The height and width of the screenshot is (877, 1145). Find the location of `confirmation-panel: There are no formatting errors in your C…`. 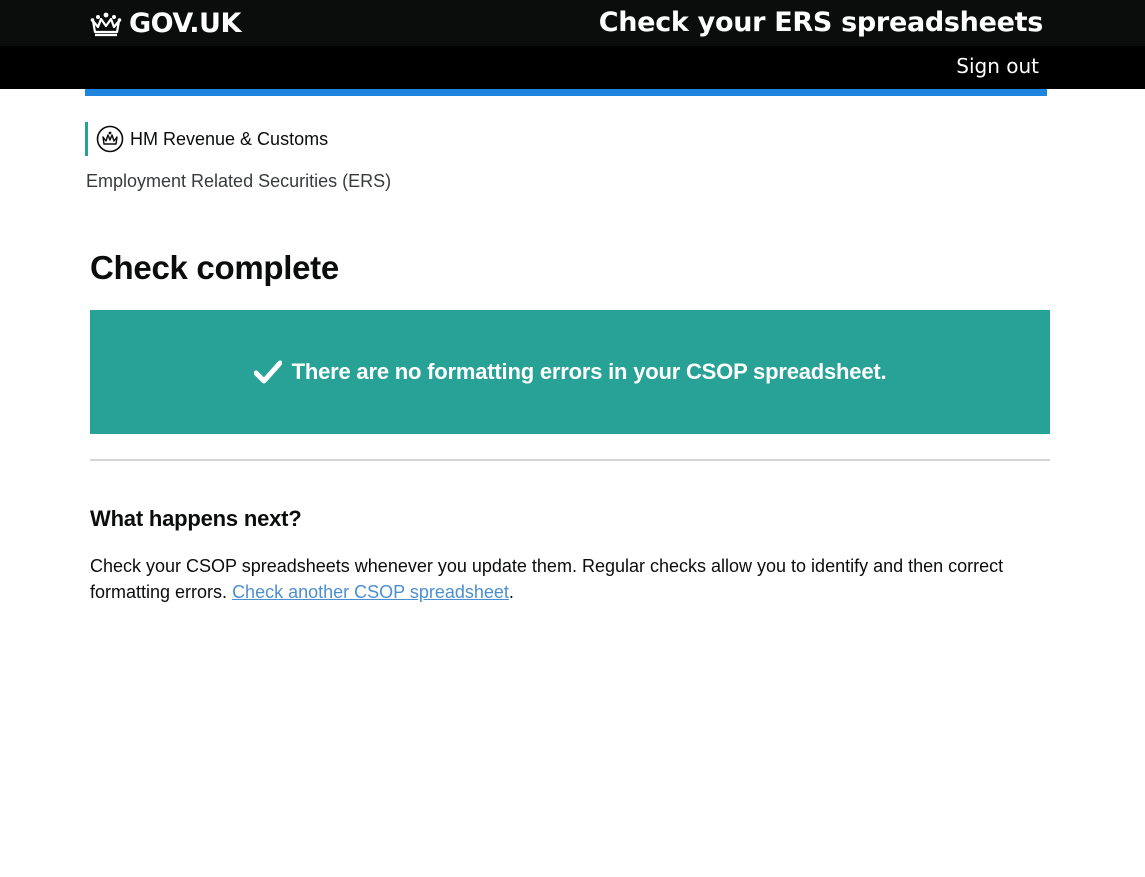

confirmation-panel: There are no formatting errors in your C… is located at coordinates (570, 372).